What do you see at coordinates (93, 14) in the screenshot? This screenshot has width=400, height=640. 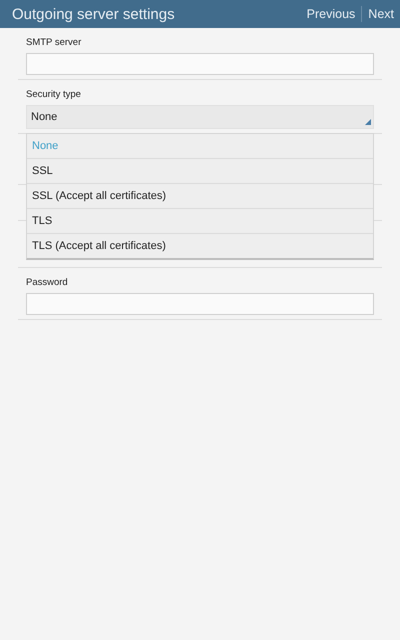 I see `screen-title: Outgoing server settings` at bounding box center [93, 14].